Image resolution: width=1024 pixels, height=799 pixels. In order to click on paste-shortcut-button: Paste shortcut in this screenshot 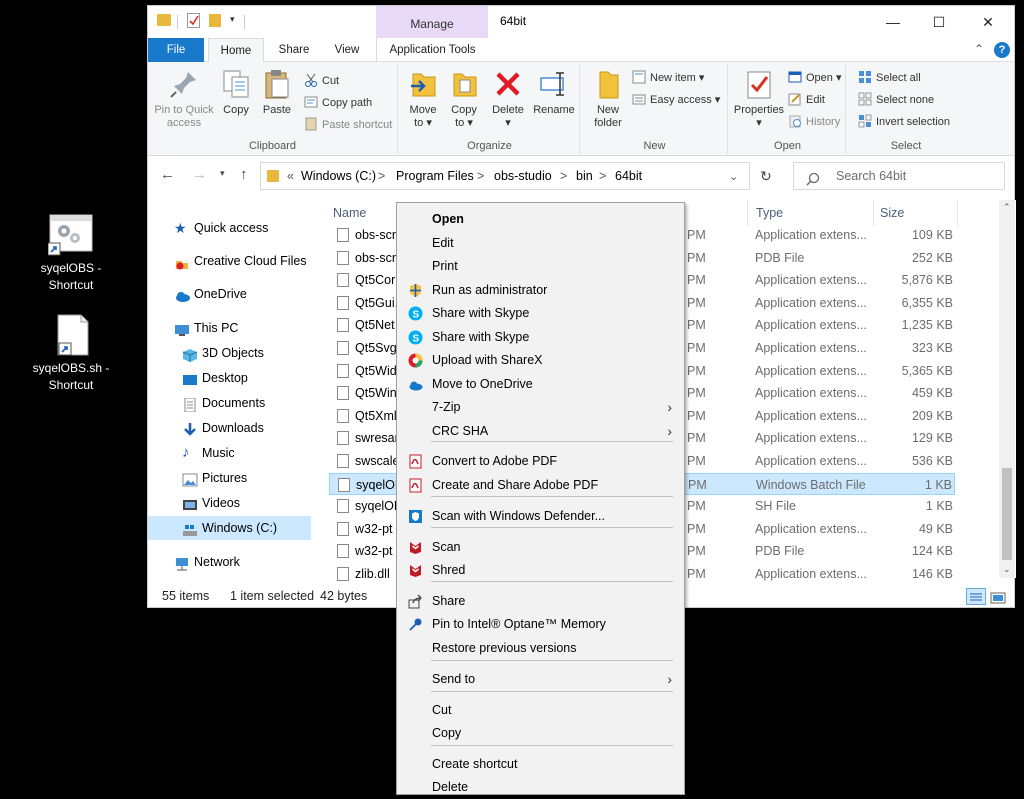, I will do `click(348, 125)`.